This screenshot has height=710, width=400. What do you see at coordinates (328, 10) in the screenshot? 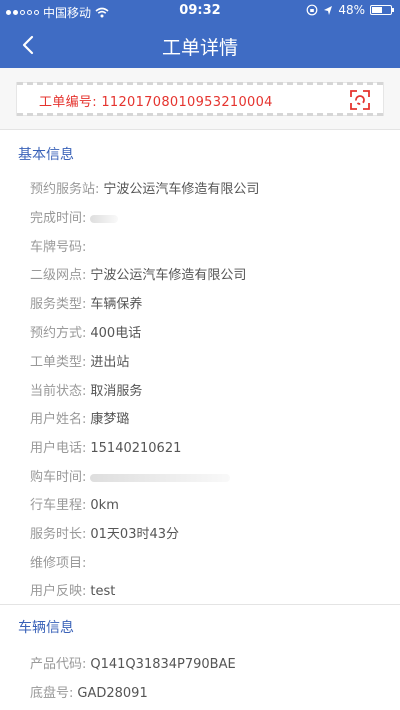
I see `location-icon` at bounding box center [328, 10].